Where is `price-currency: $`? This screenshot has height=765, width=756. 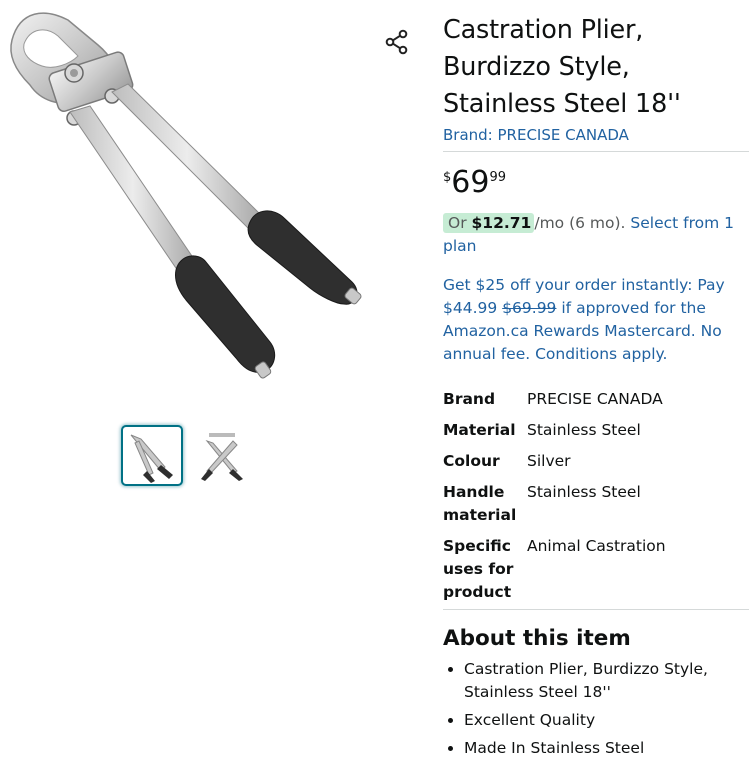 price-currency: $ is located at coordinates (447, 177).